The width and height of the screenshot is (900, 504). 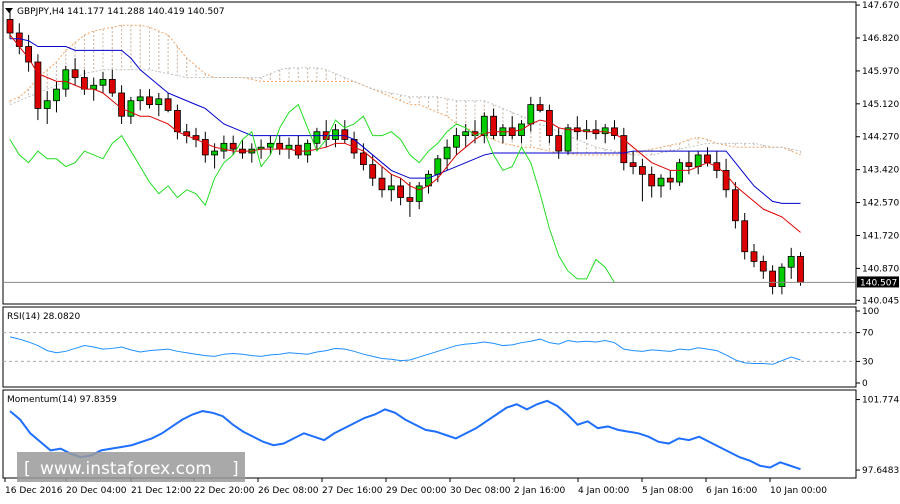 What do you see at coordinates (880, 204) in the screenshot?
I see `price-tick-label: 142.570` at bounding box center [880, 204].